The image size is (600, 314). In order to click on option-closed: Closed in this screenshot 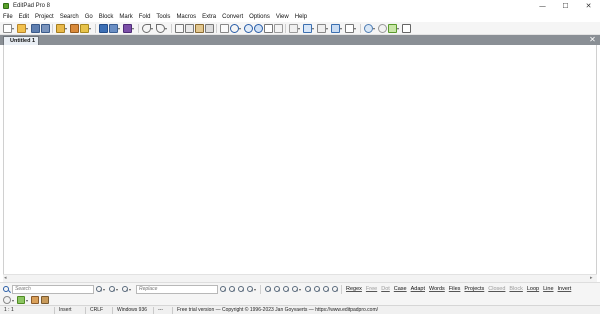, I will do `click(496, 289)`.